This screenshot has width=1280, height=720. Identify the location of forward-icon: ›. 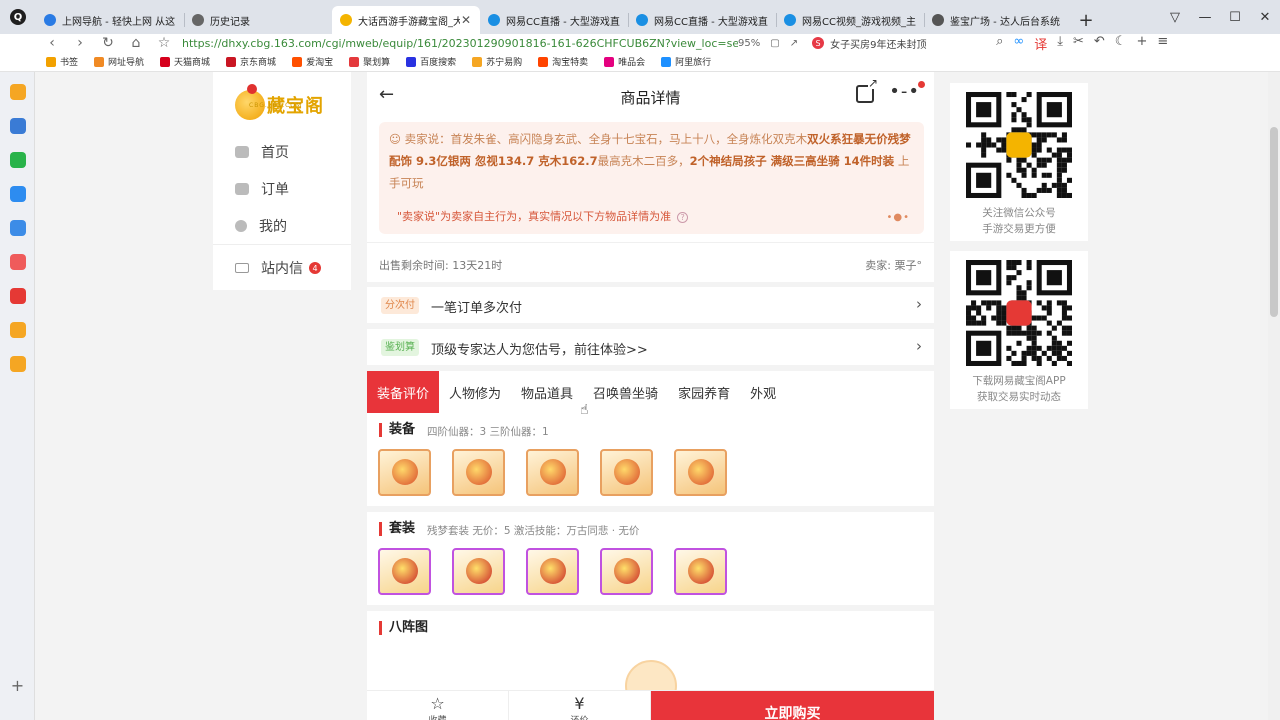
(80, 43).